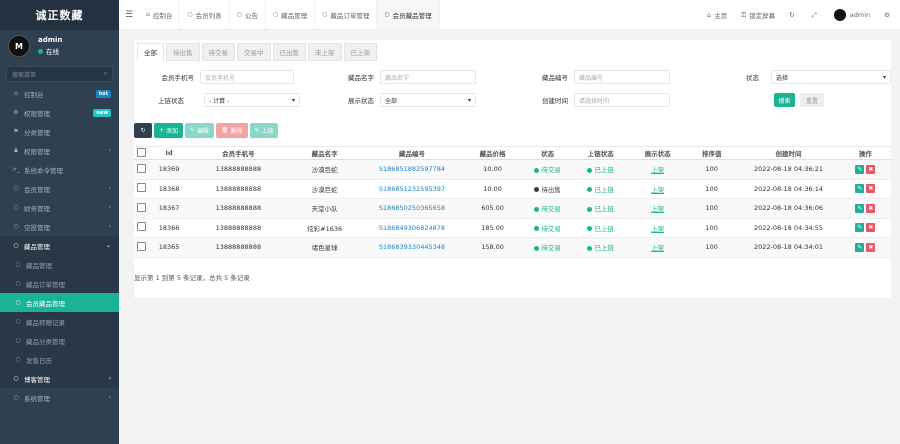 The height and width of the screenshot is (444, 900). I want to click on reset-button: 重置, so click(812, 100).